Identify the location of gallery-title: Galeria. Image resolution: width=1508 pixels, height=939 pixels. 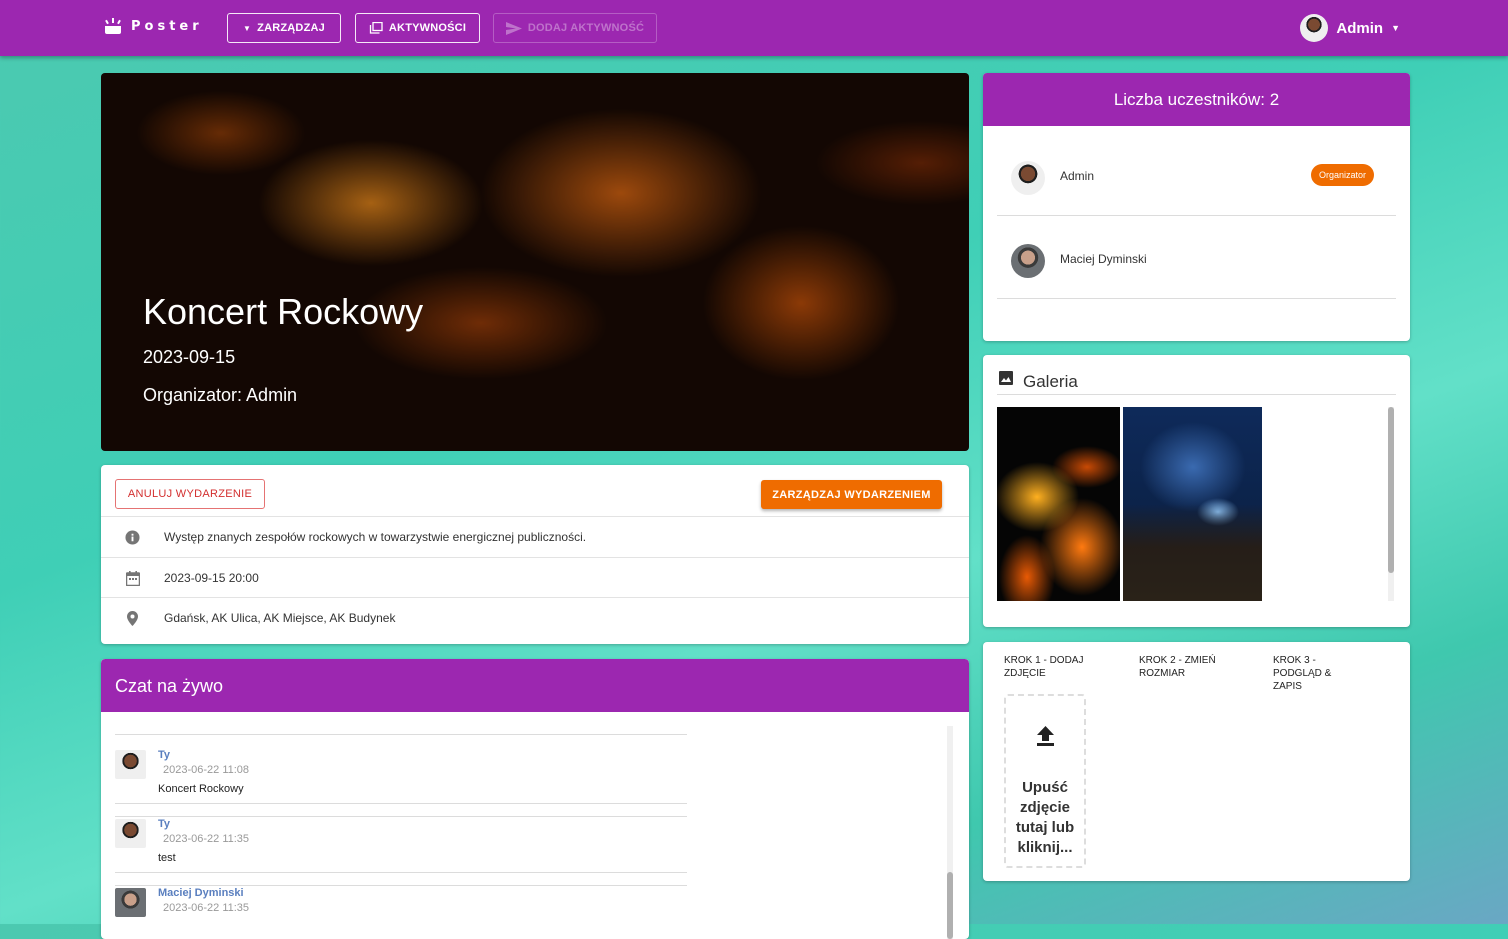
(1050, 381).